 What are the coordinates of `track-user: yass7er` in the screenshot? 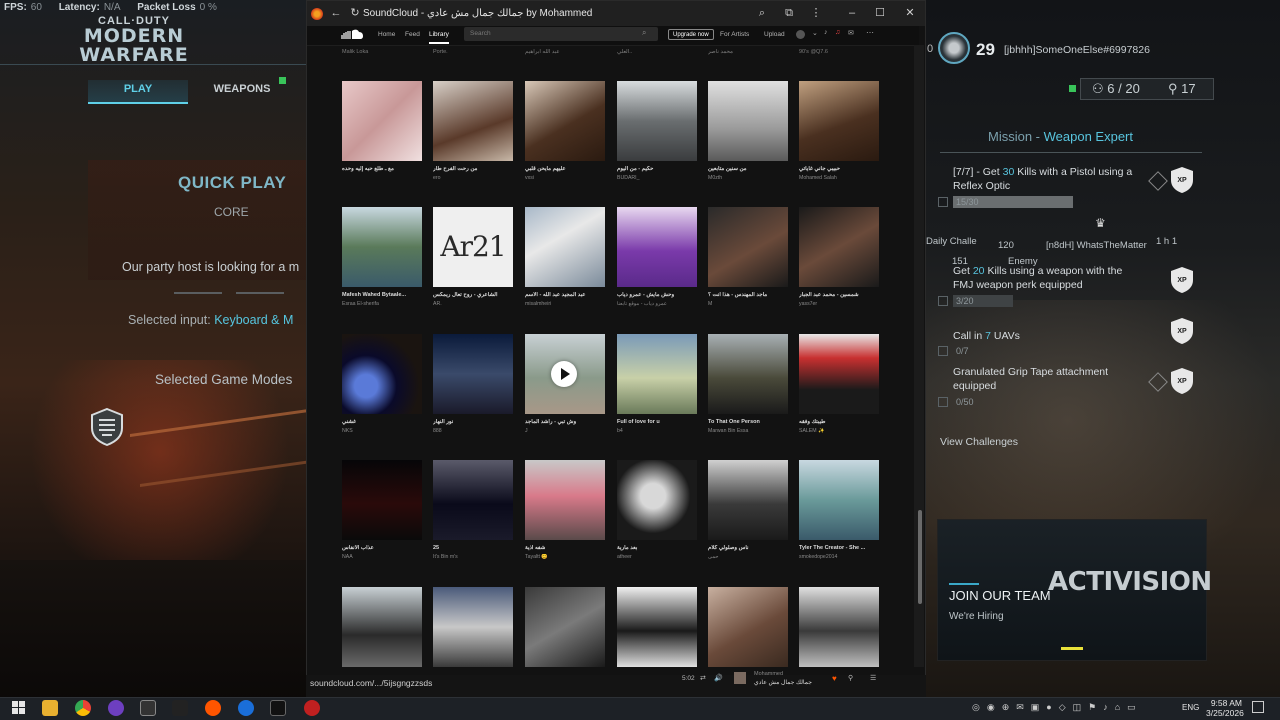 It's located at (843, 304).